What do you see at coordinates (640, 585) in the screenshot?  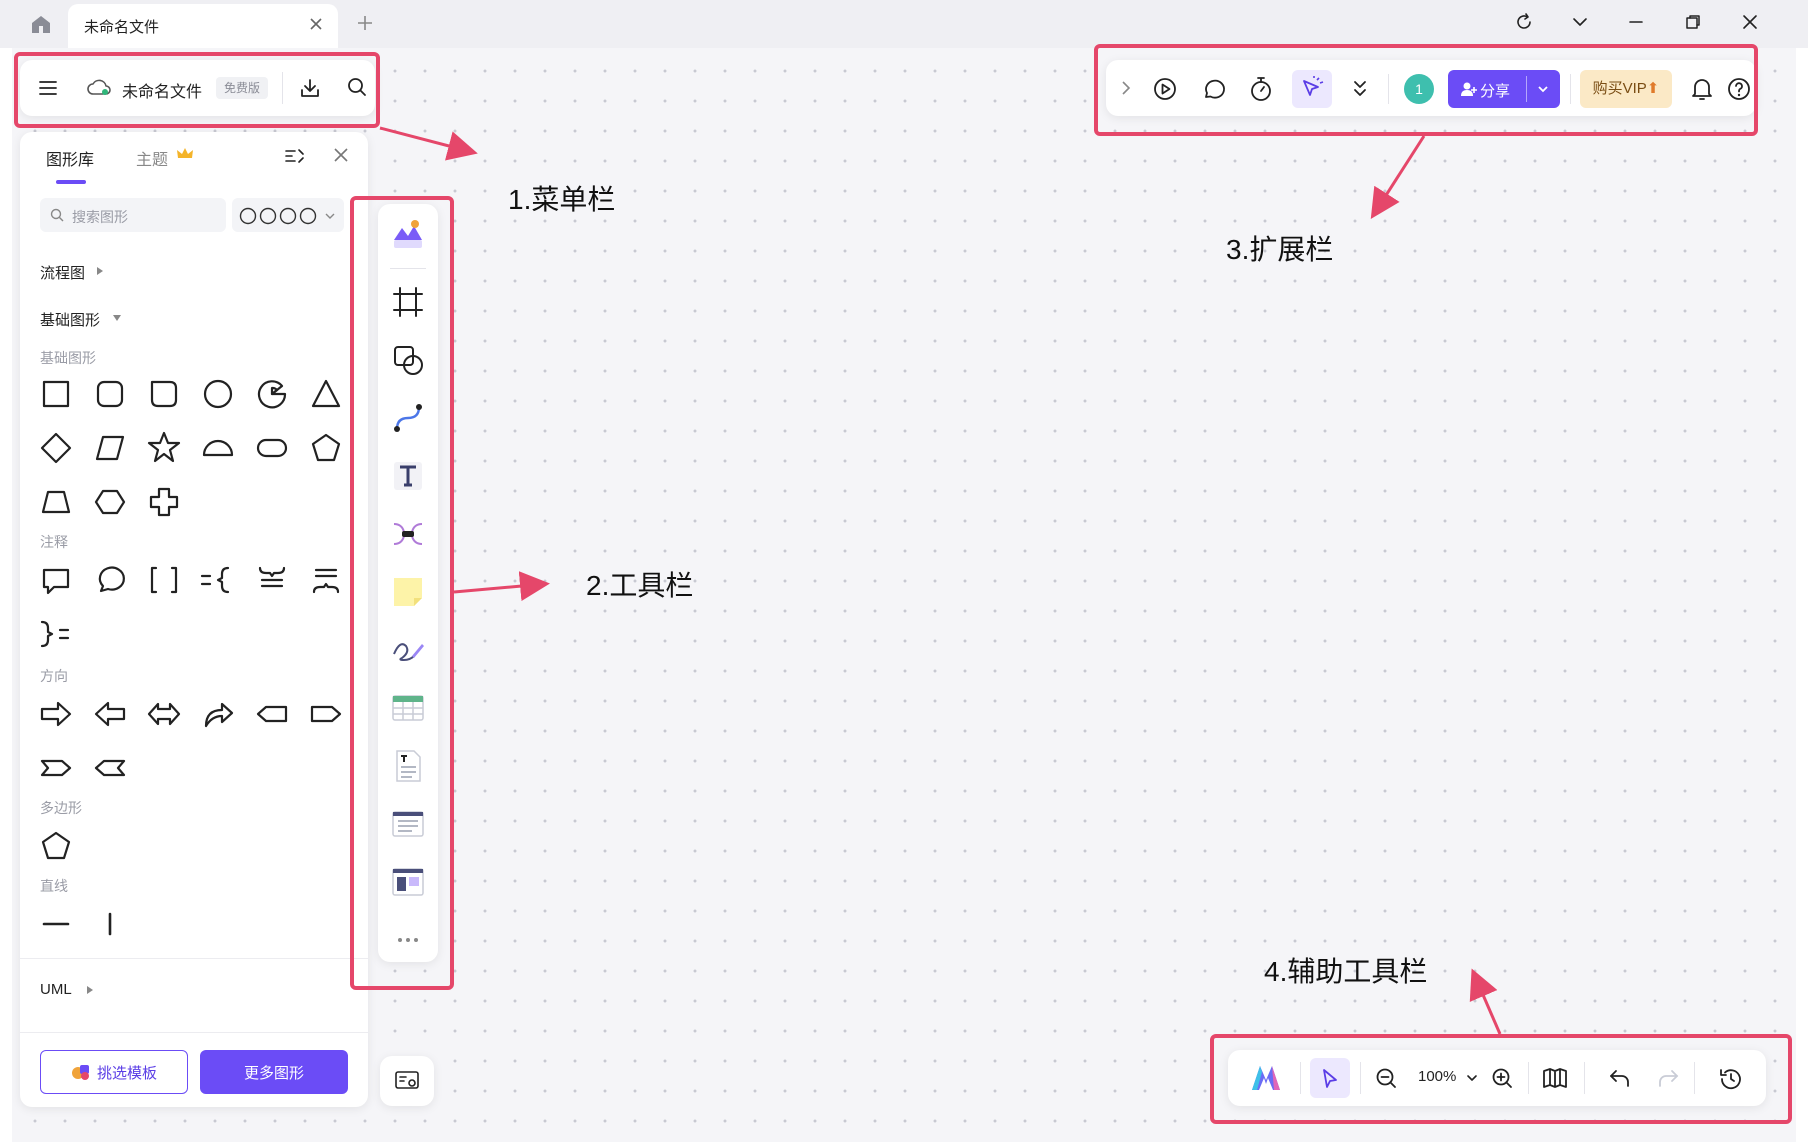 I see `annotation-toolbar-label: 2.工具栏` at bounding box center [640, 585].